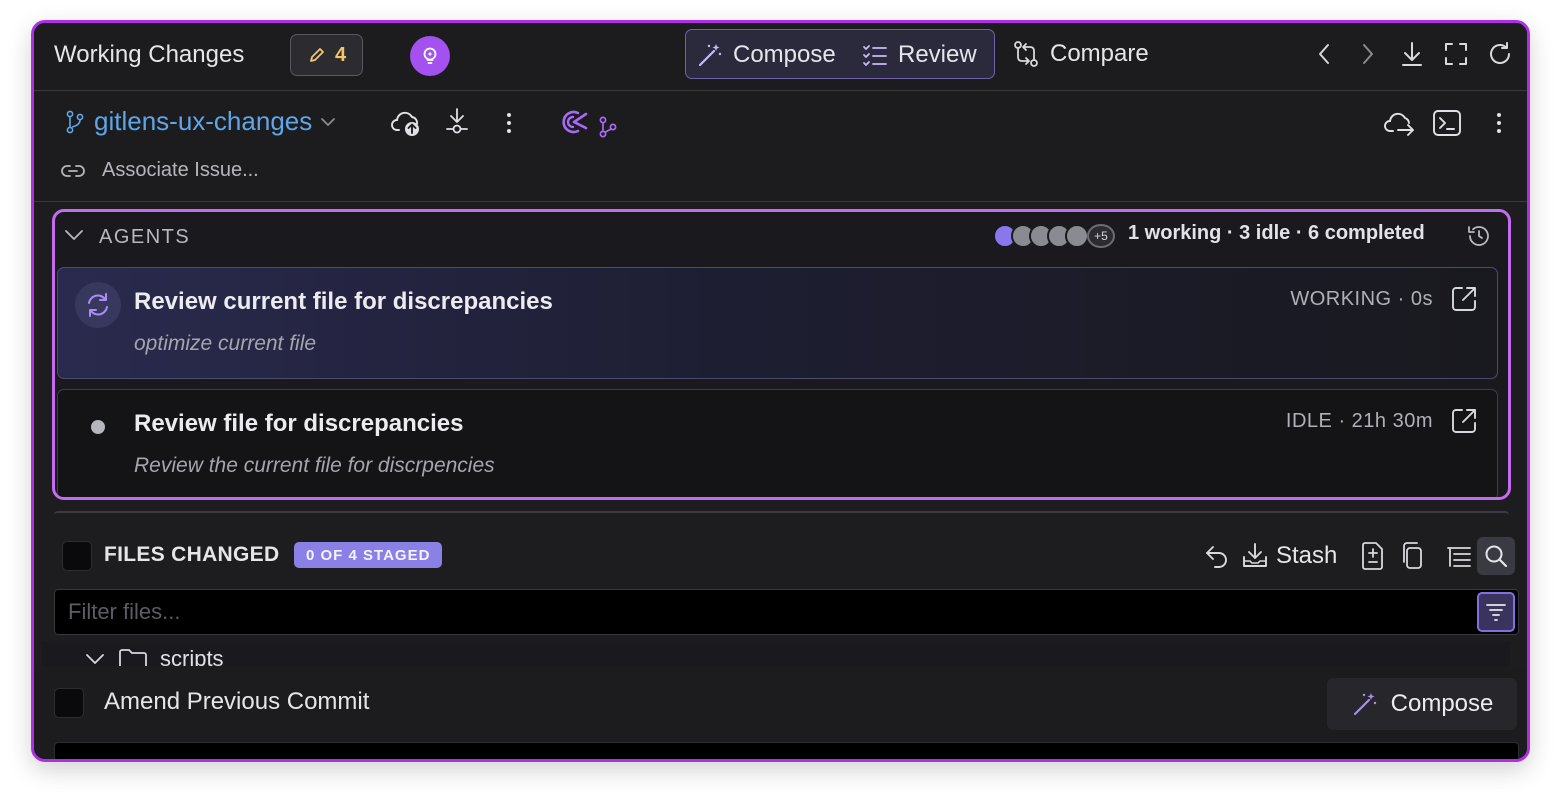  What do you see at coordinates (1500, 54) in the screenshot?
I see `refresh-icon` at bounding box center [1500, 54].